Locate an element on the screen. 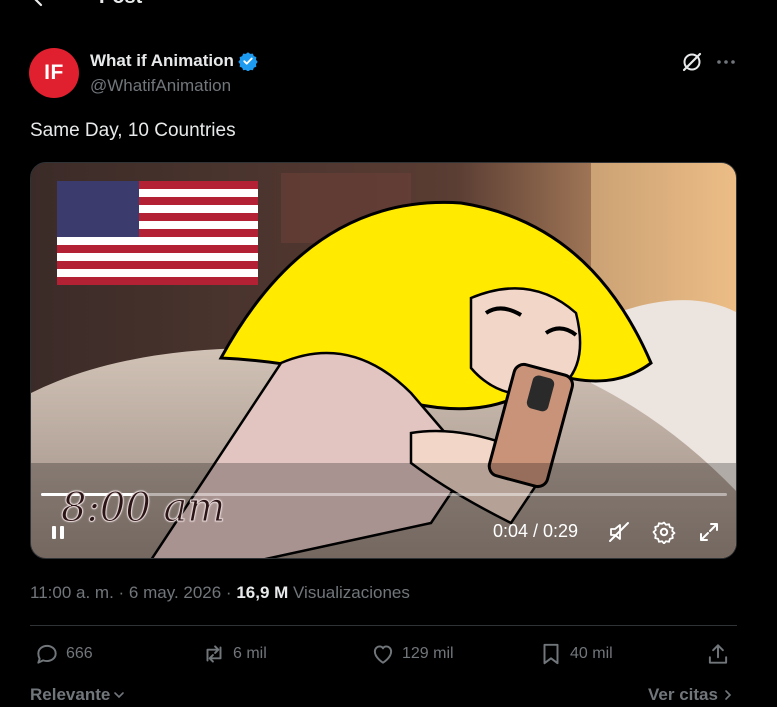  back-button is located at coordinates (42, 5).